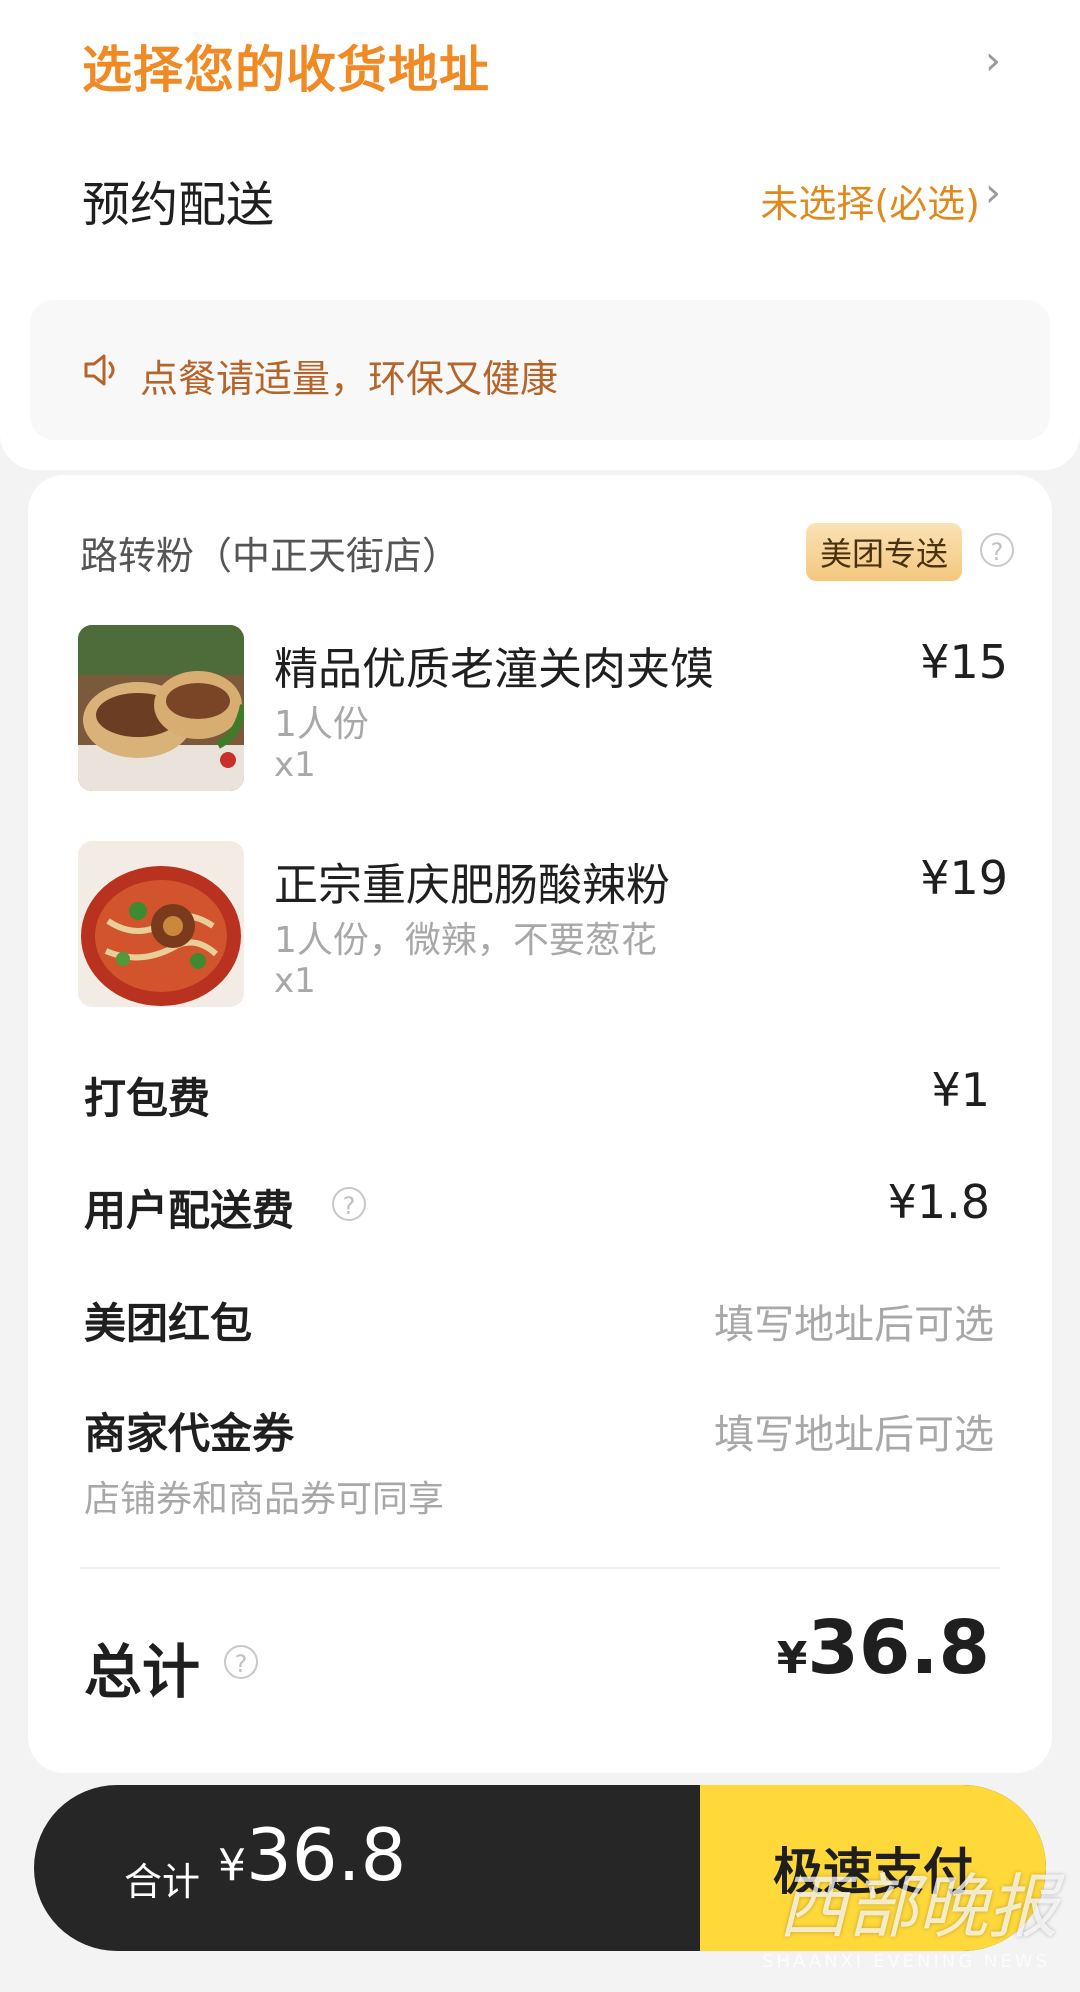 This screenshot has height=1992, width=1080. Describe the element at coordinates (99, 370) in the screenshot. I see `speaker-icon` at that location.